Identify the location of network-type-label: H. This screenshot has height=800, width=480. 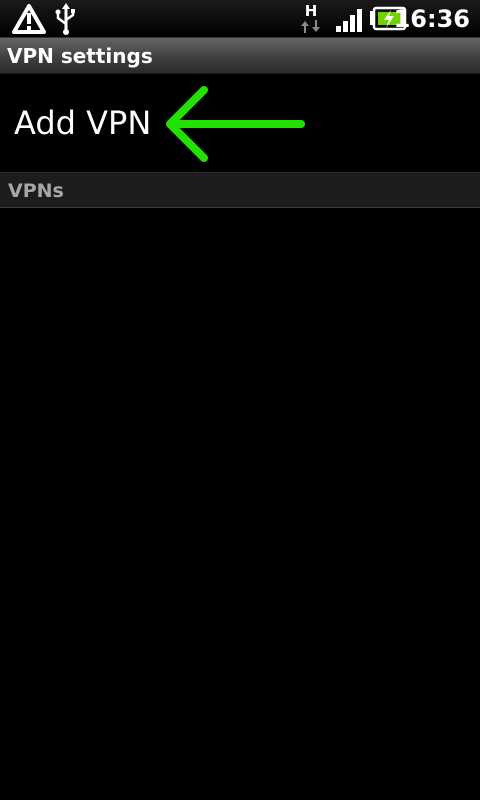
(311, 11).